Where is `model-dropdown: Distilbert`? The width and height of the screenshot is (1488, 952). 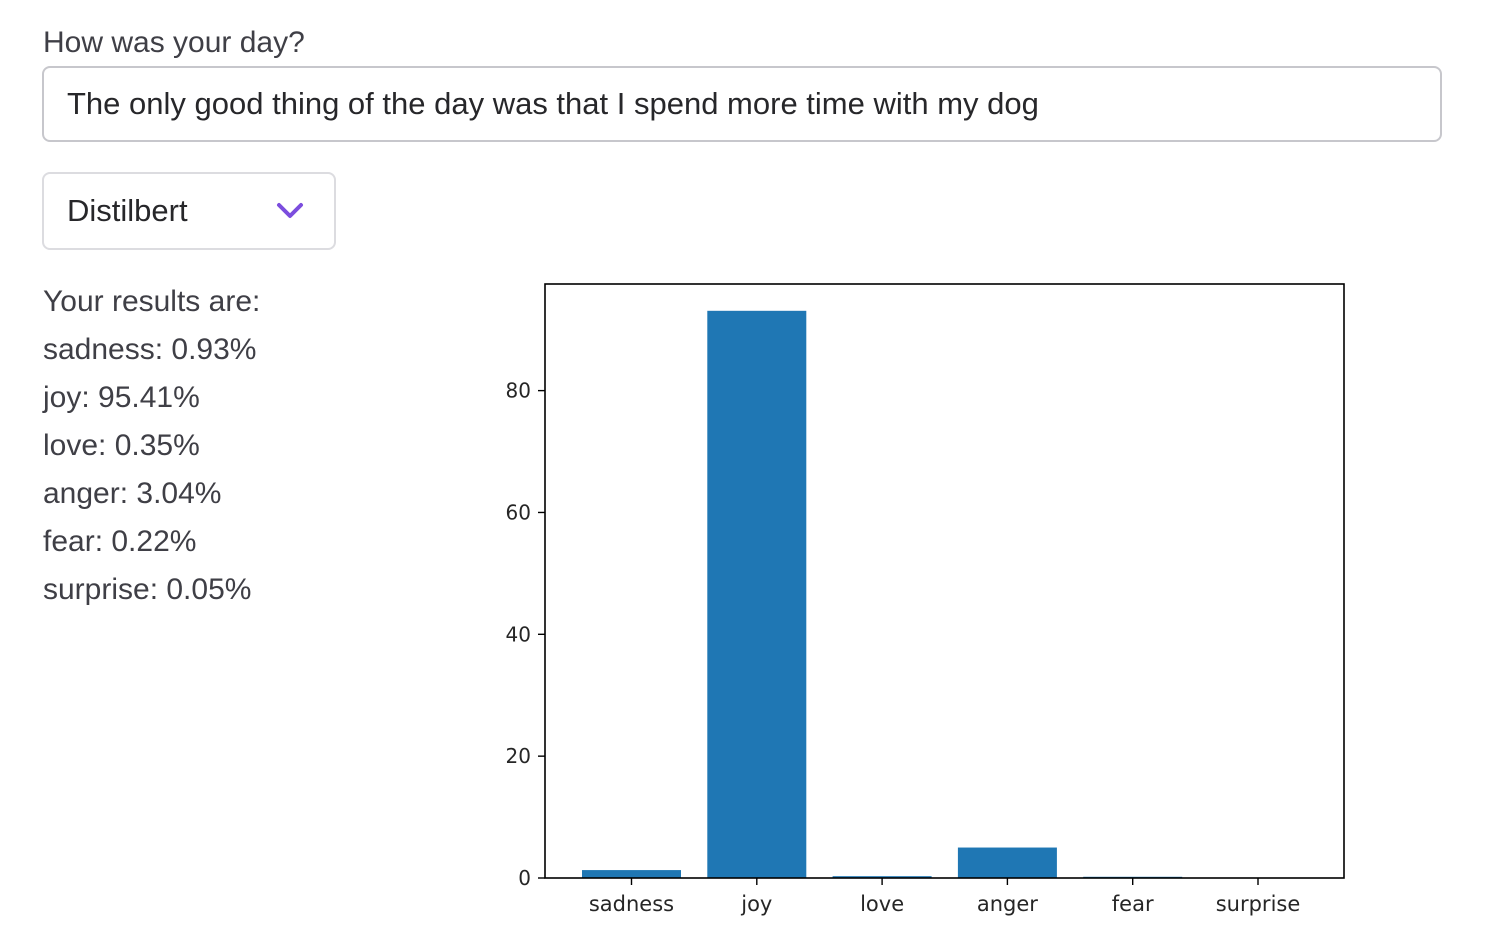 model-dropdown: Distilbert is located at coordinates (189, 211).